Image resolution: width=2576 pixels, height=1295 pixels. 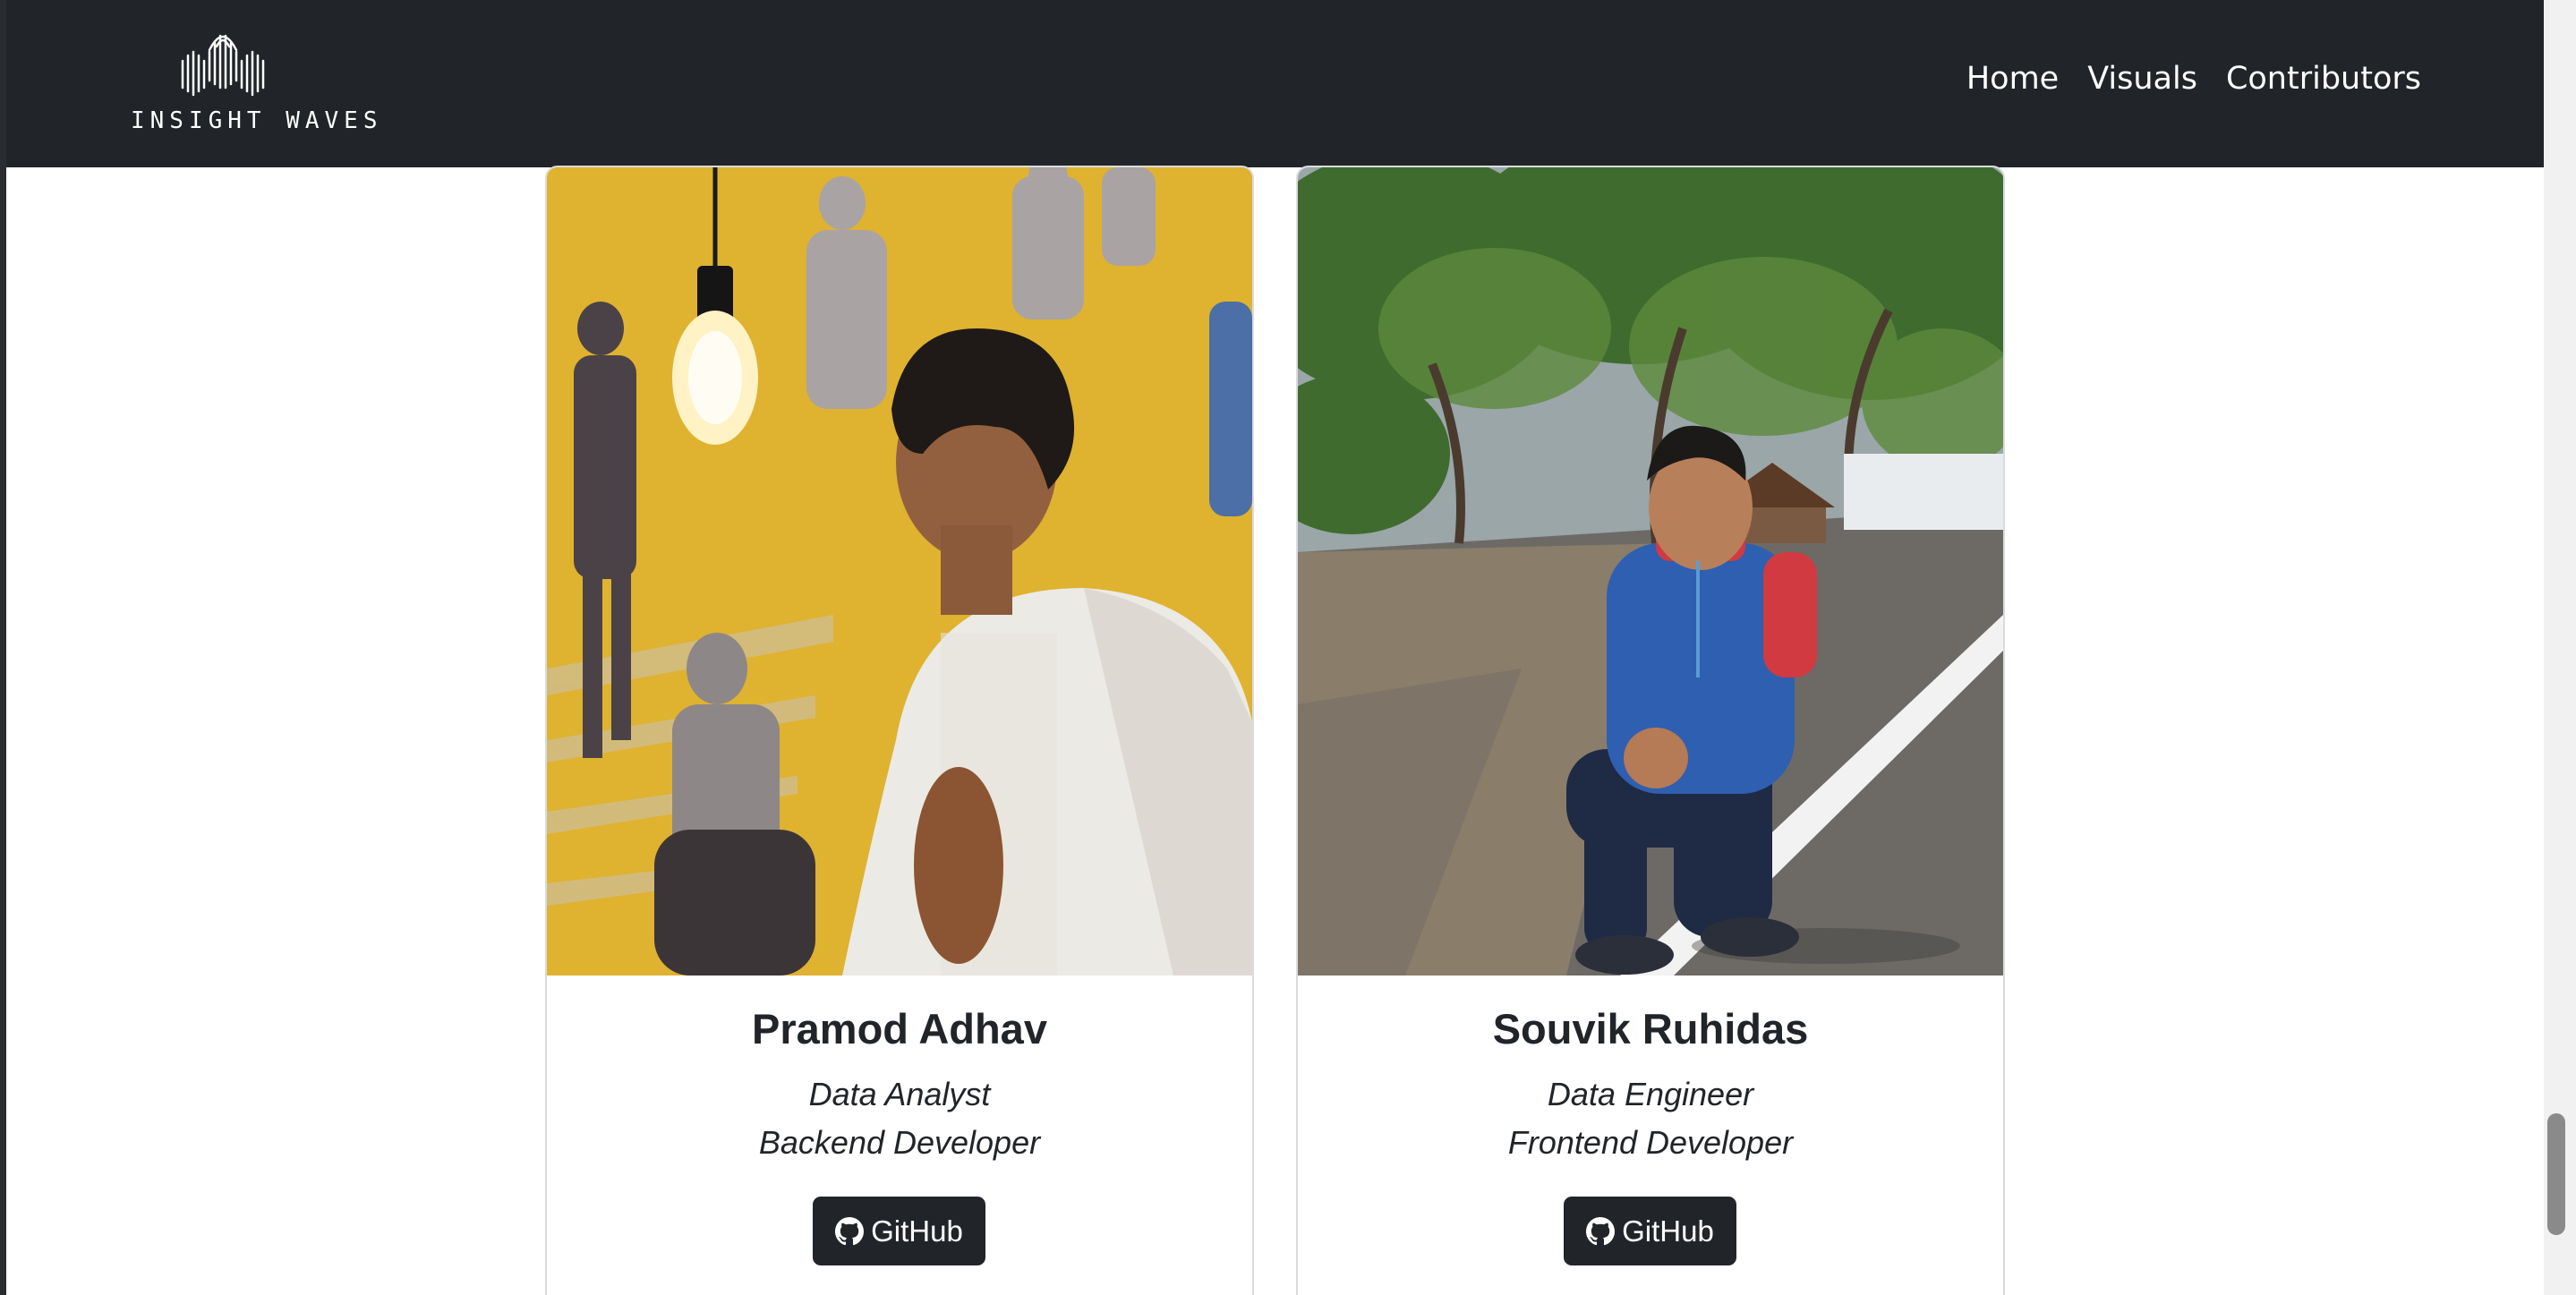 What do you see at coordinates (1650, 1094) in the screenshot?
I see `contributor-role: Data Engineer` at bounding box center [1650, 1094].